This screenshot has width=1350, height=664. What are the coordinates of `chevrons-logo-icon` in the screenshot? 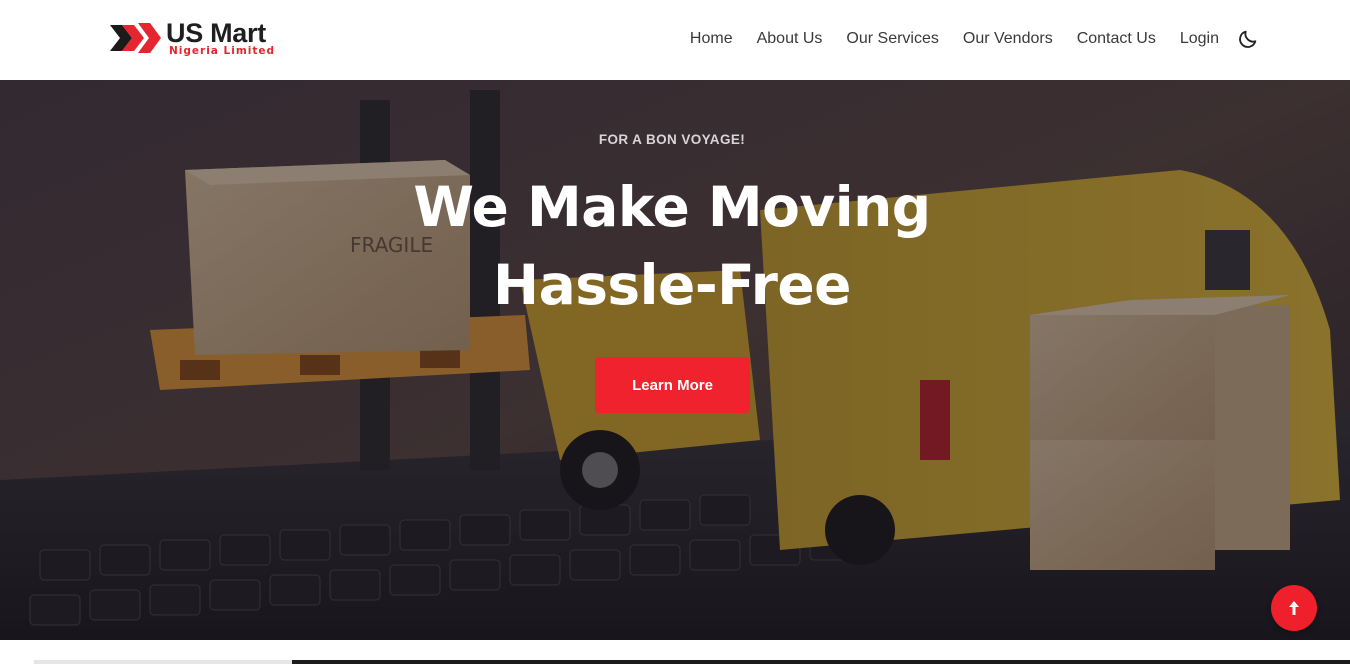 It's located at (135, 38).